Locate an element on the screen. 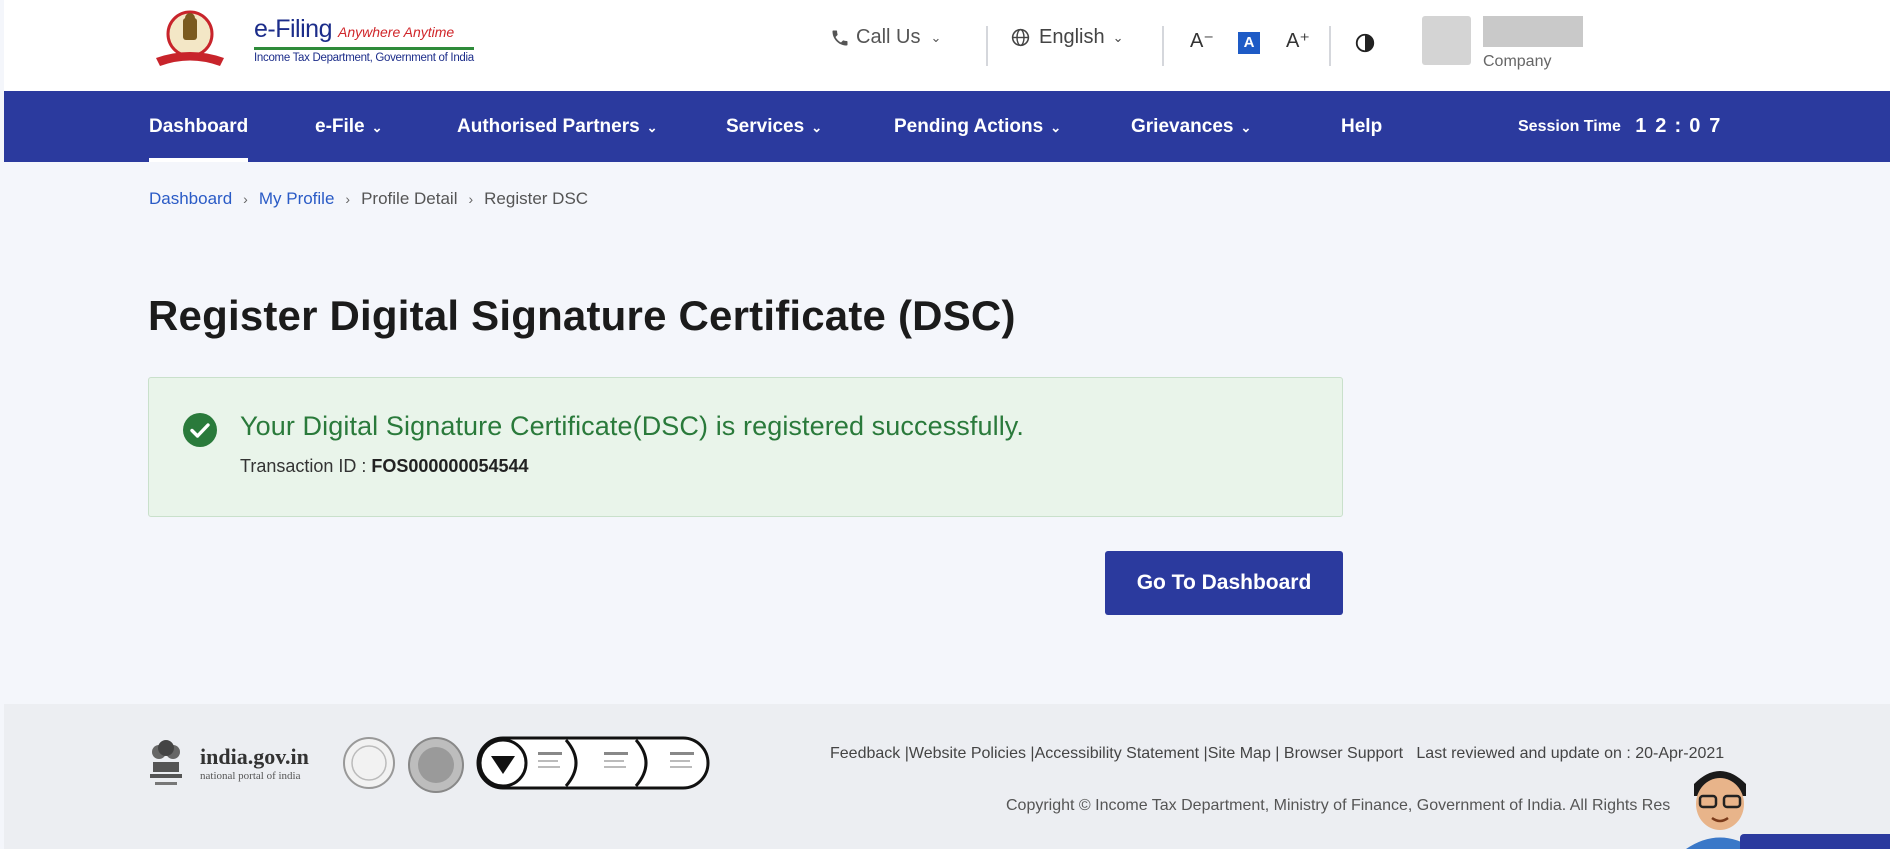  check-circle-icon is located at coordinates (200, 430).